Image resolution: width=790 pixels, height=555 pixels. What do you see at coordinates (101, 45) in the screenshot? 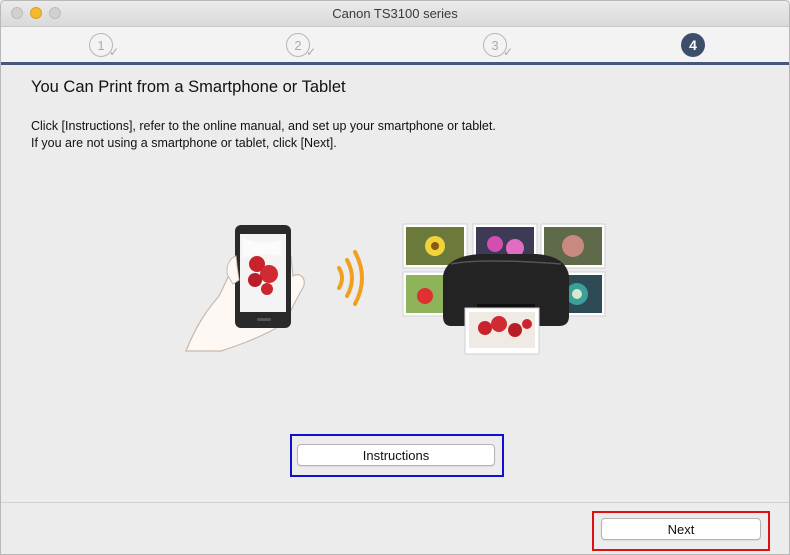
I see `step-1-number: 1` at bounding box center [101, 45].